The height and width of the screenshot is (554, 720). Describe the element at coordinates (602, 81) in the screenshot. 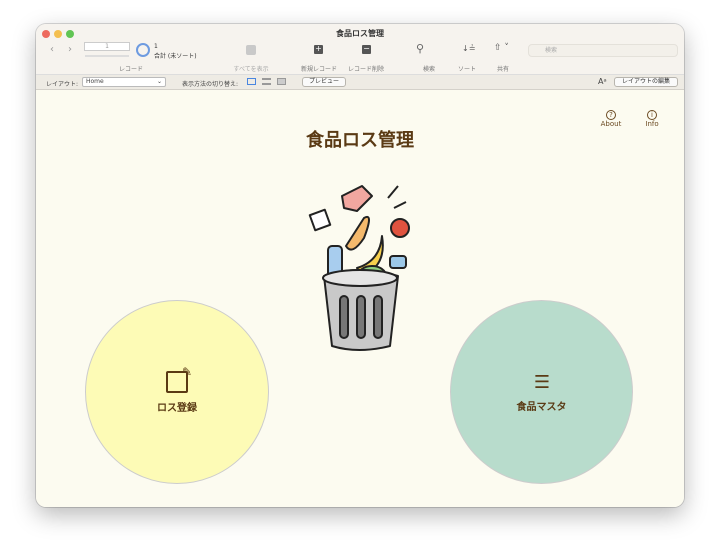

I see `font-size-icon: Aᵃ` at that location.